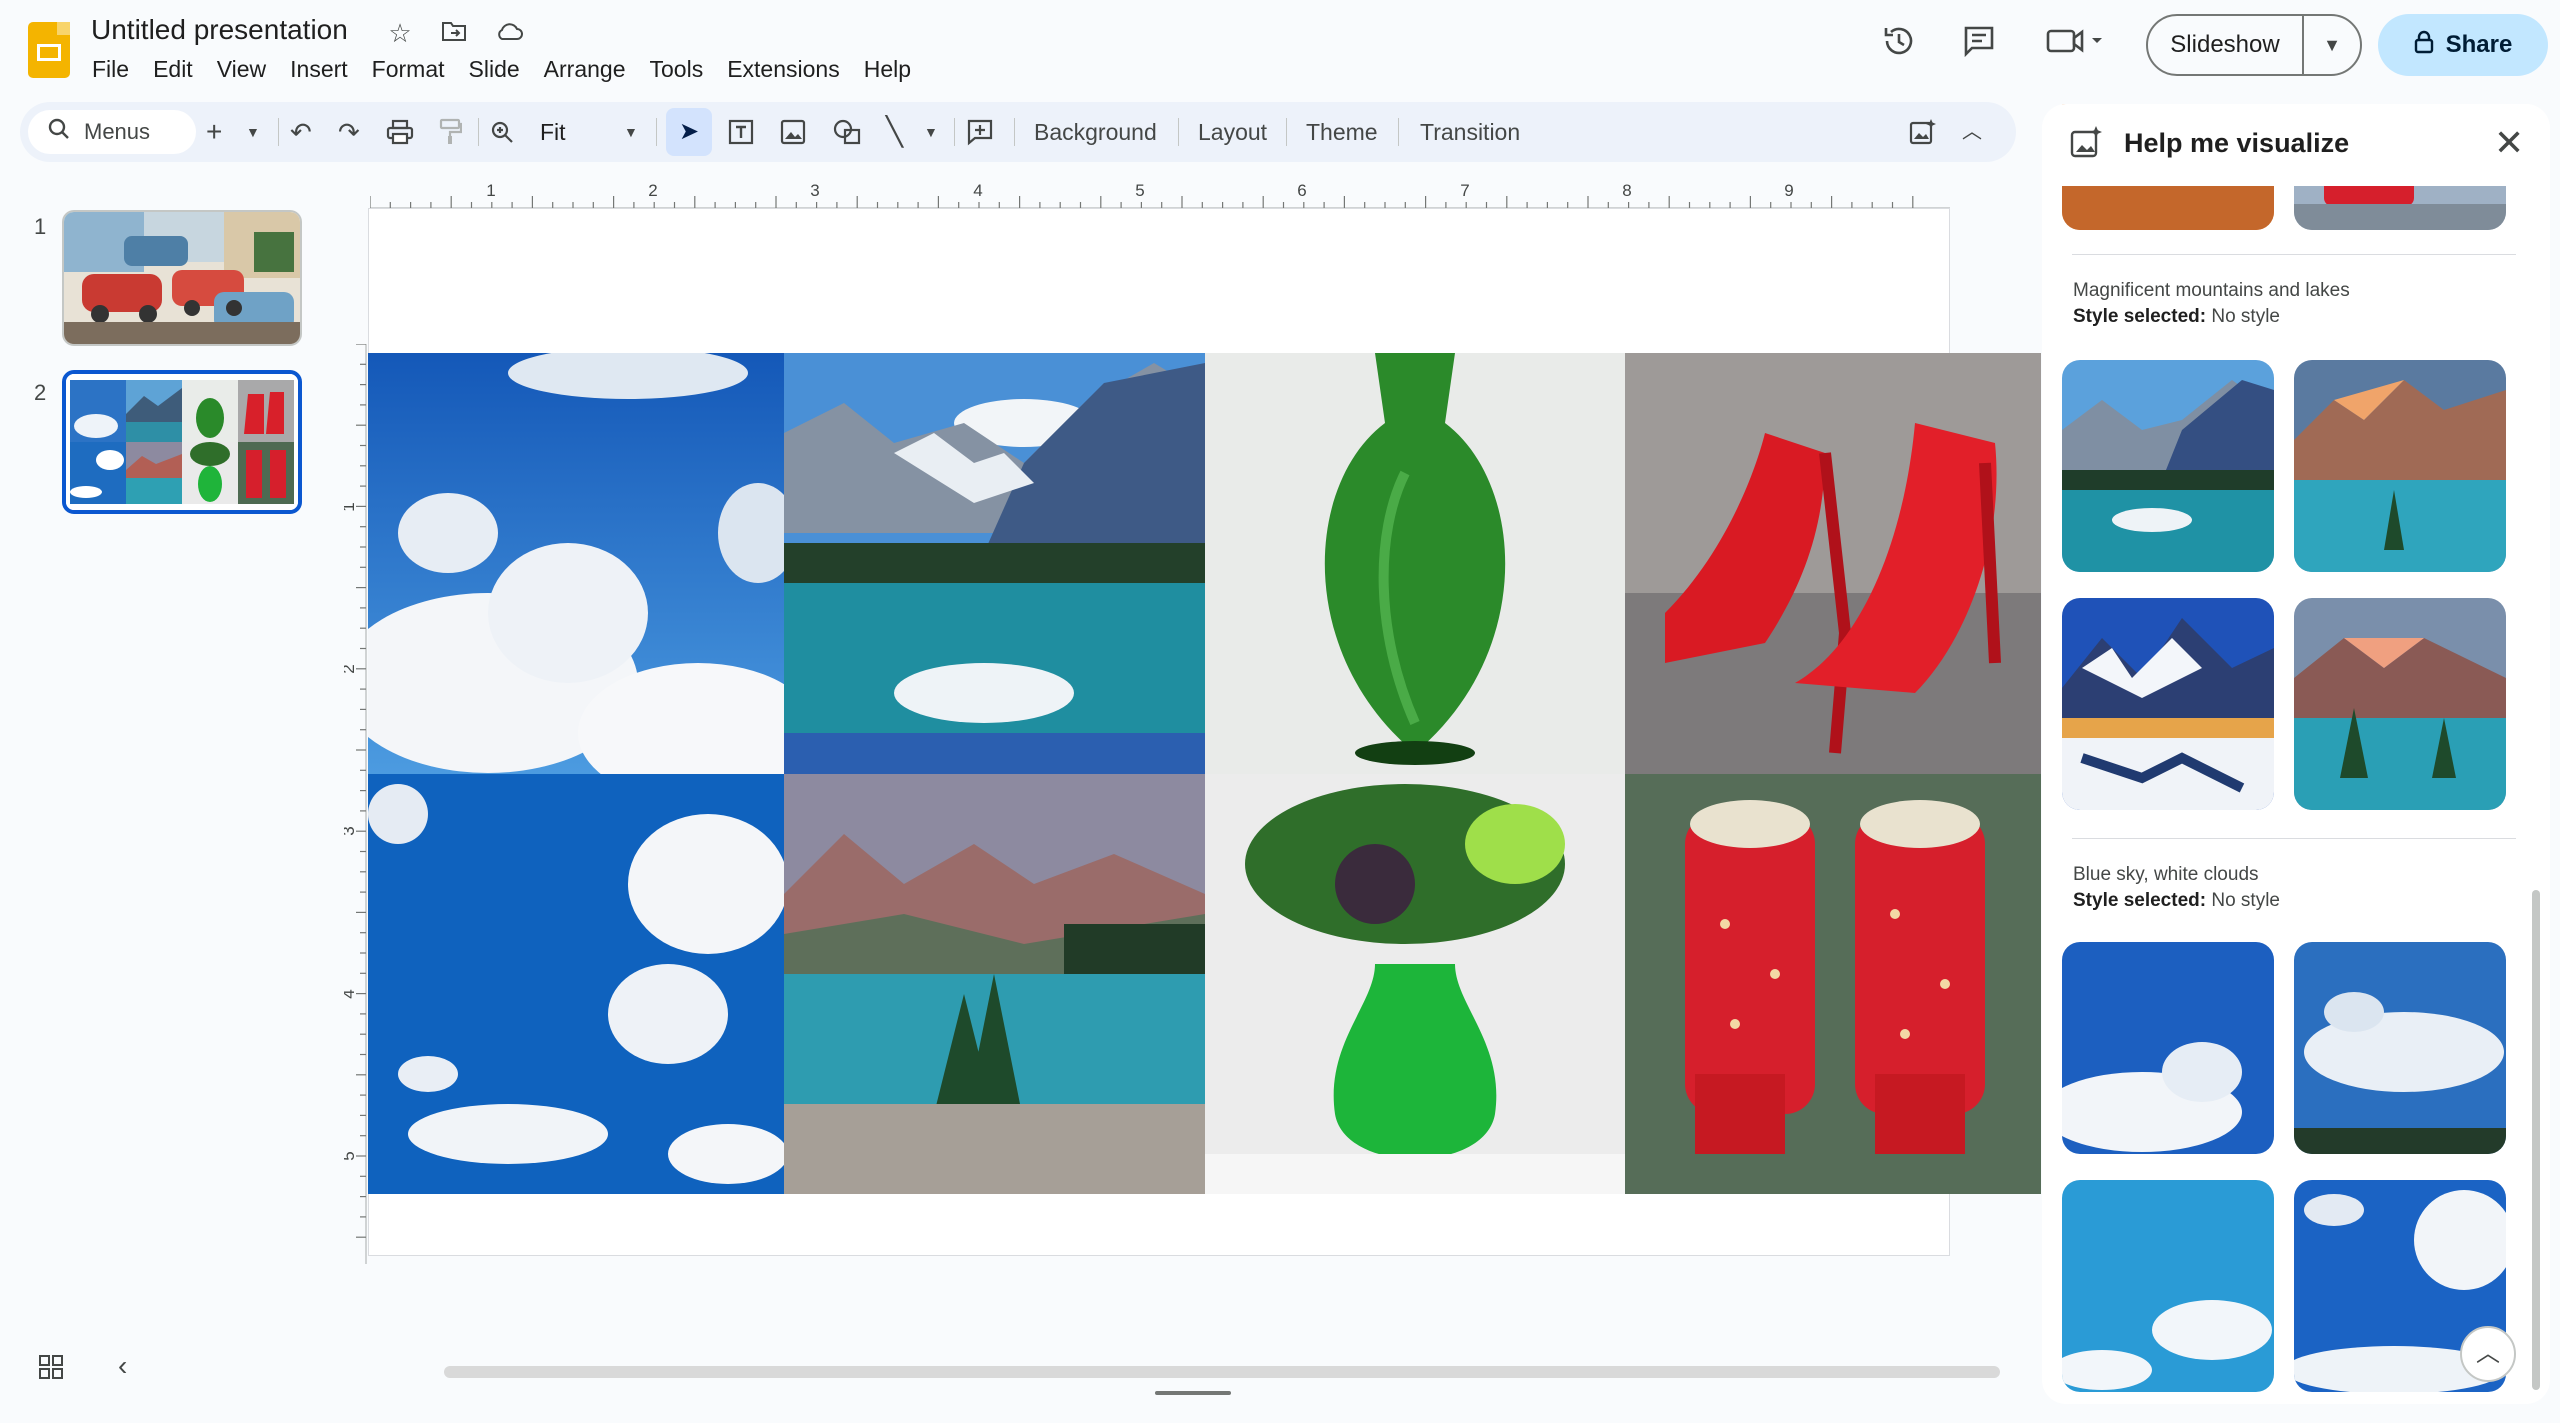 The height and width of the screenshot is (1423, 2560). Describe the element at coordinates (1972, 132) in the screenshot. I see `collapse-toolbar-icon: ︿` at that location.